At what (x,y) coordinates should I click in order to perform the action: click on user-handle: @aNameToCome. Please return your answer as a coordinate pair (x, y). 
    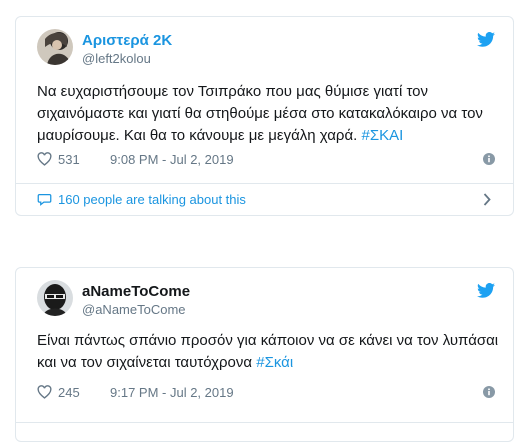
    Looking at the image, I should click on (134, 309).